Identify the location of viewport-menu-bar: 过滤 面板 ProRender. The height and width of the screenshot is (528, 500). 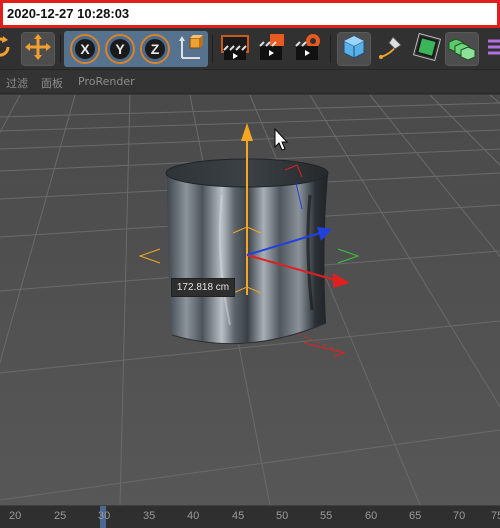
(250, 82).